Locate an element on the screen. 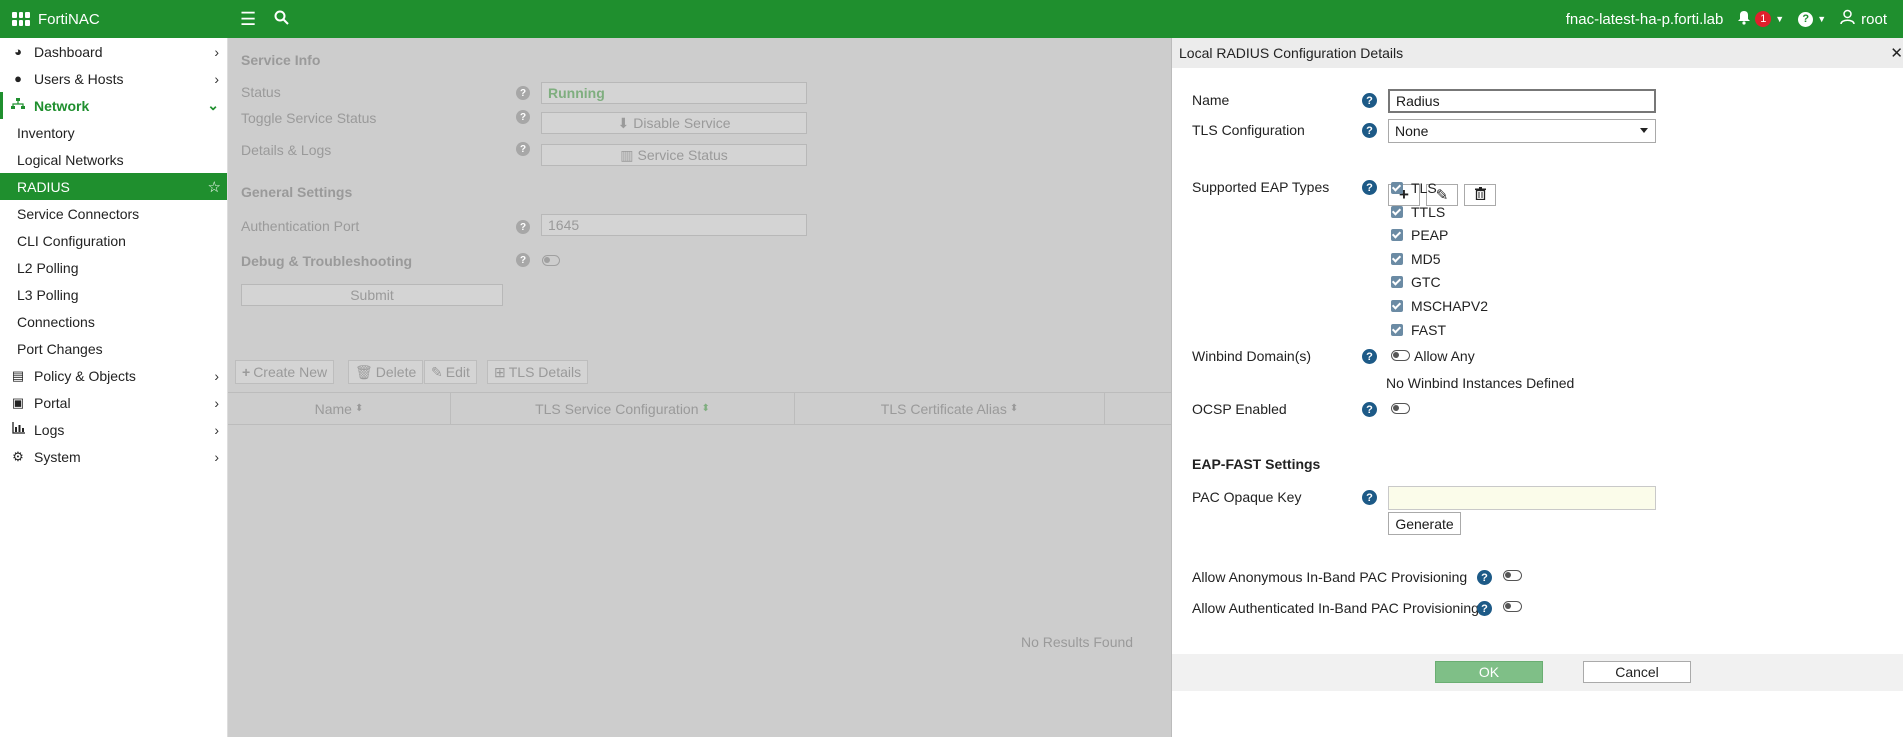 This screenshot has height=737, width=1903. debug-toggle is located at coordinates (551, 260).